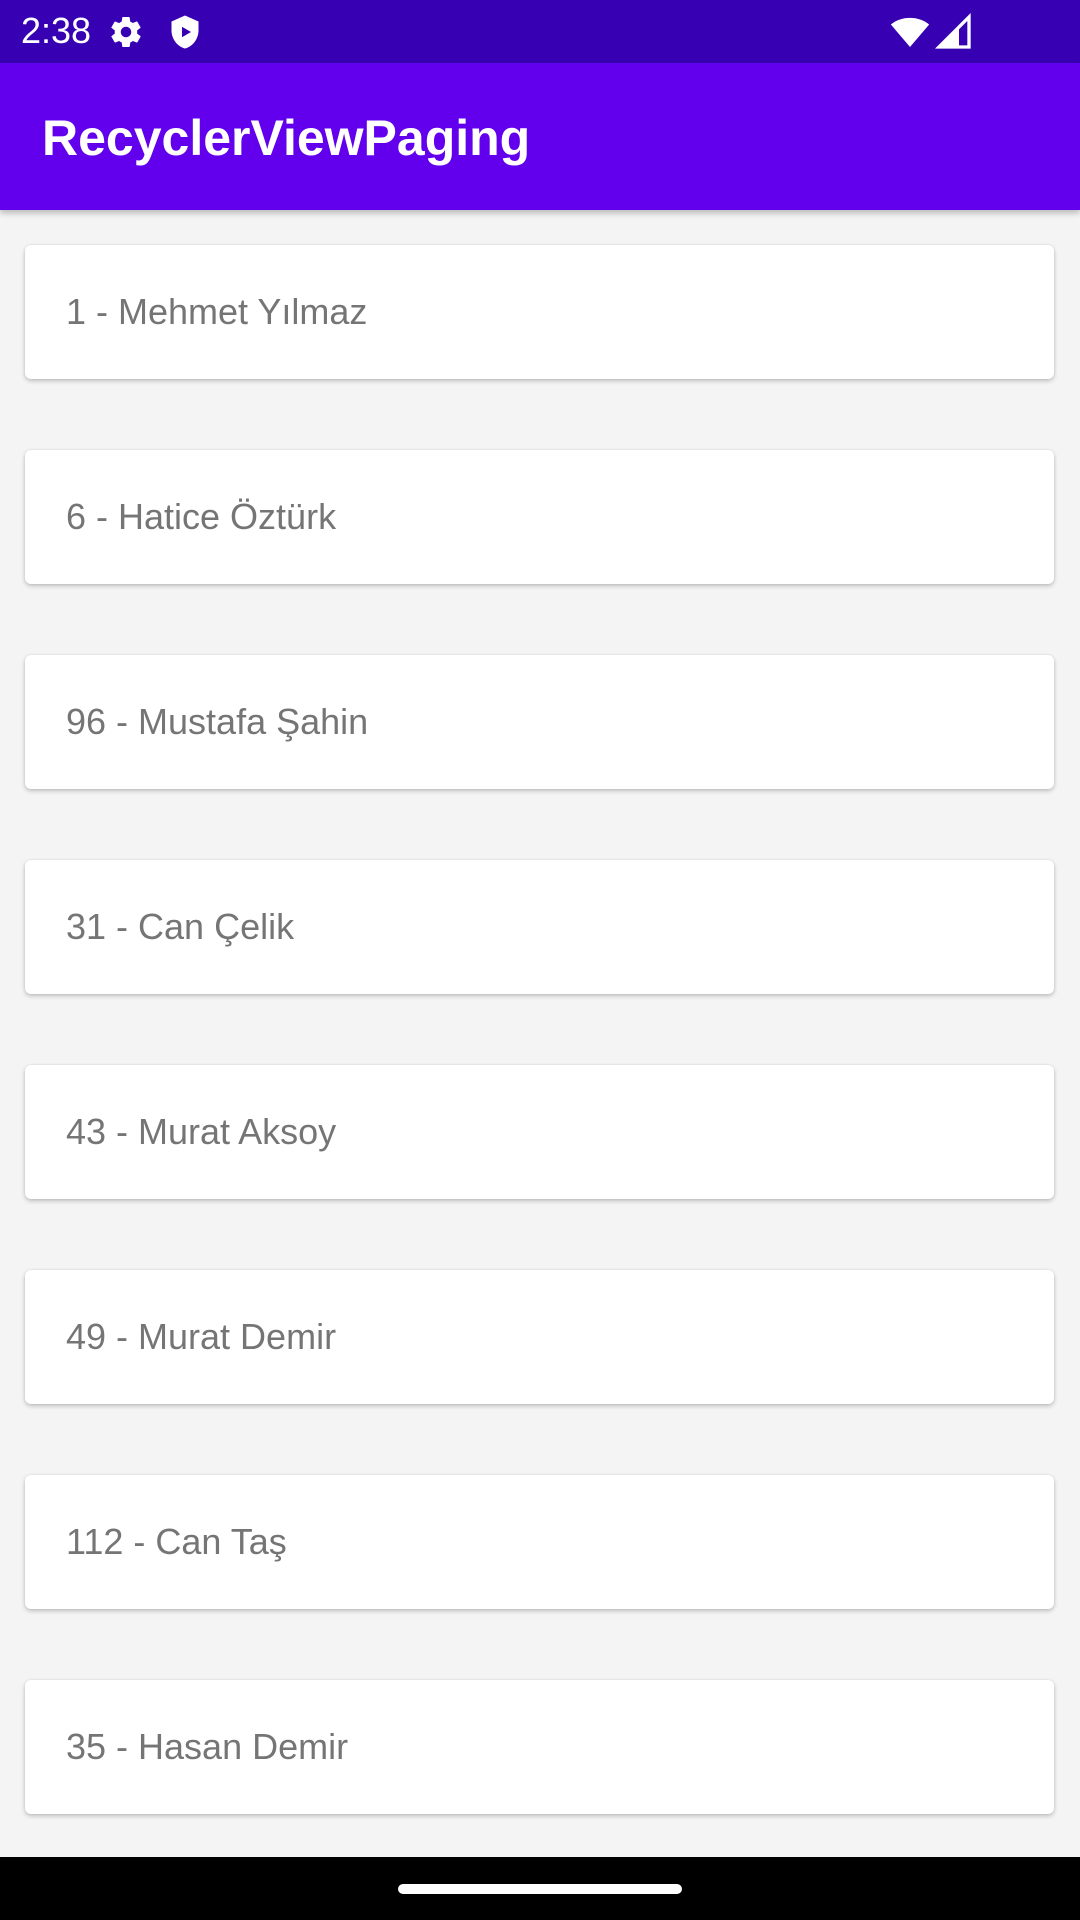  I want to click on list-item: 31 - Can Çelik, so click(539, 927).